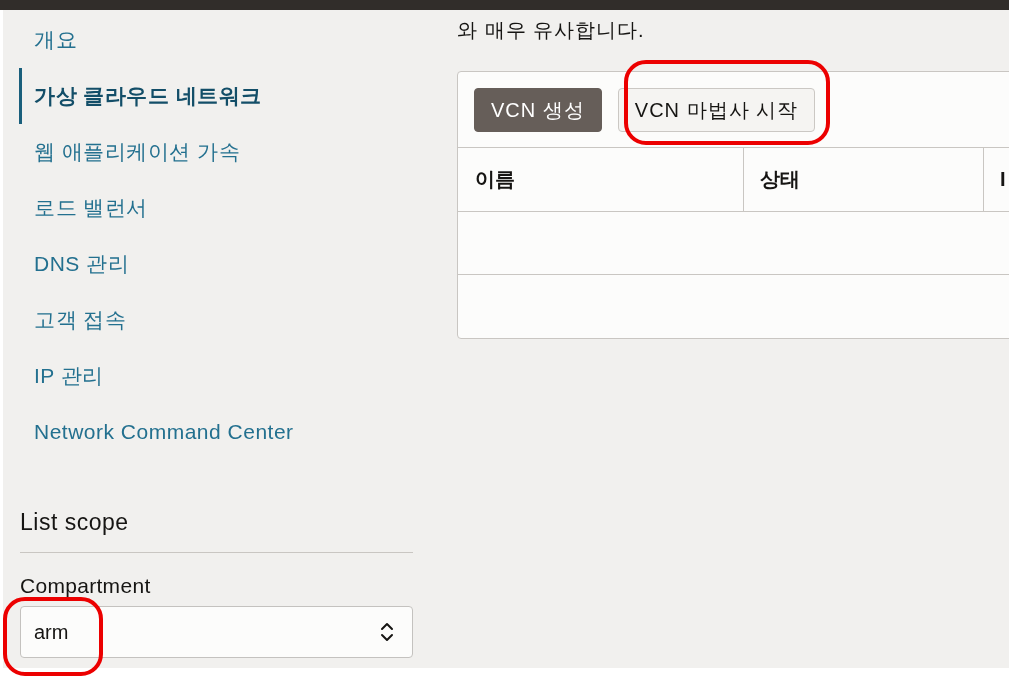  I want to click on column-header: I, so click(1003, 179).